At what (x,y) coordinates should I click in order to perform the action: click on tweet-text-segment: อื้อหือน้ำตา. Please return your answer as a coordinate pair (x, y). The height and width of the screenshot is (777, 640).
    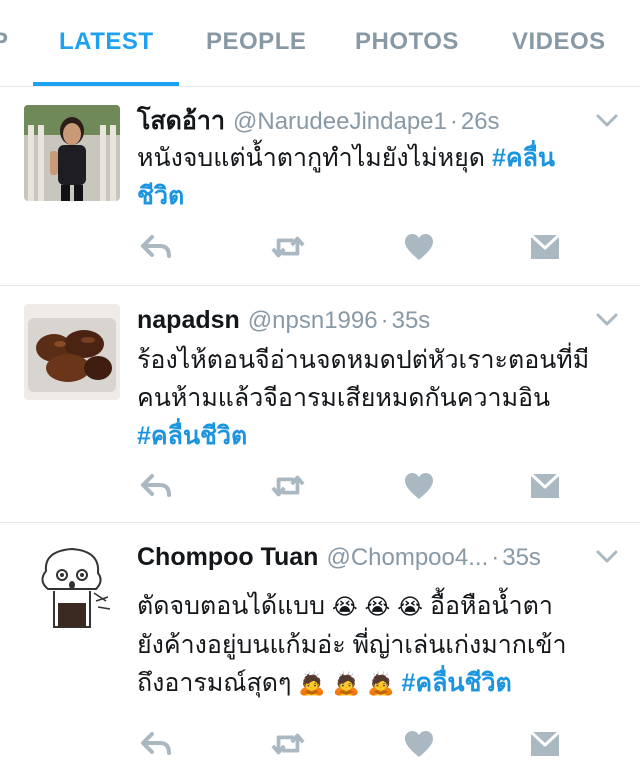
    Looking at the image, I should click on (491, 606).